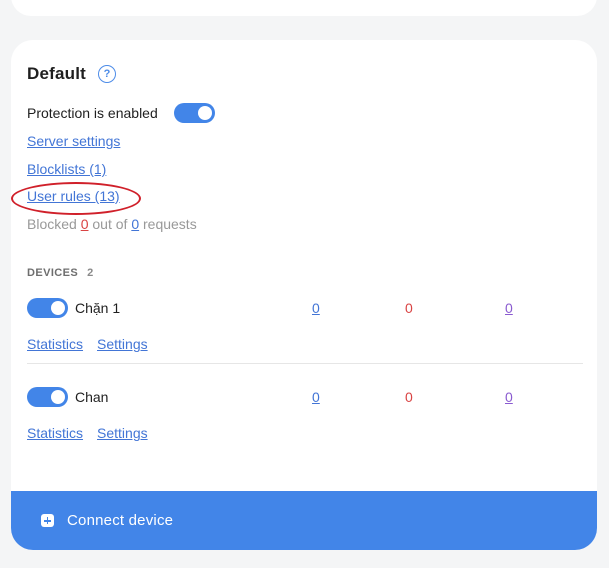 Image resolution: width=609 pixels, height=568 pixels. I want to click on devices-count: 2, so click(90, 273).